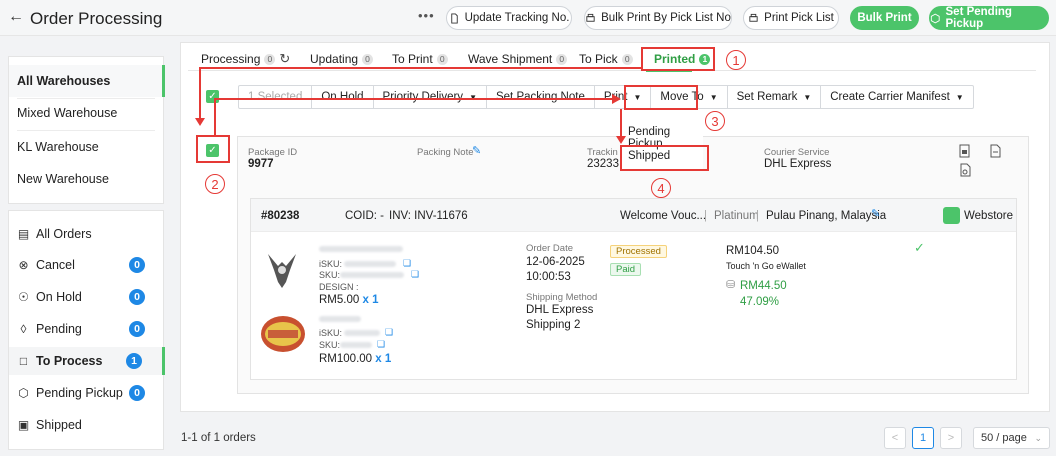 The height and width of the screenshot is (456, 1056). What do you see at coordinates (23, 361) in the screenshot?
I see `clipboard-icon: □` at bounding box center [23, 361].